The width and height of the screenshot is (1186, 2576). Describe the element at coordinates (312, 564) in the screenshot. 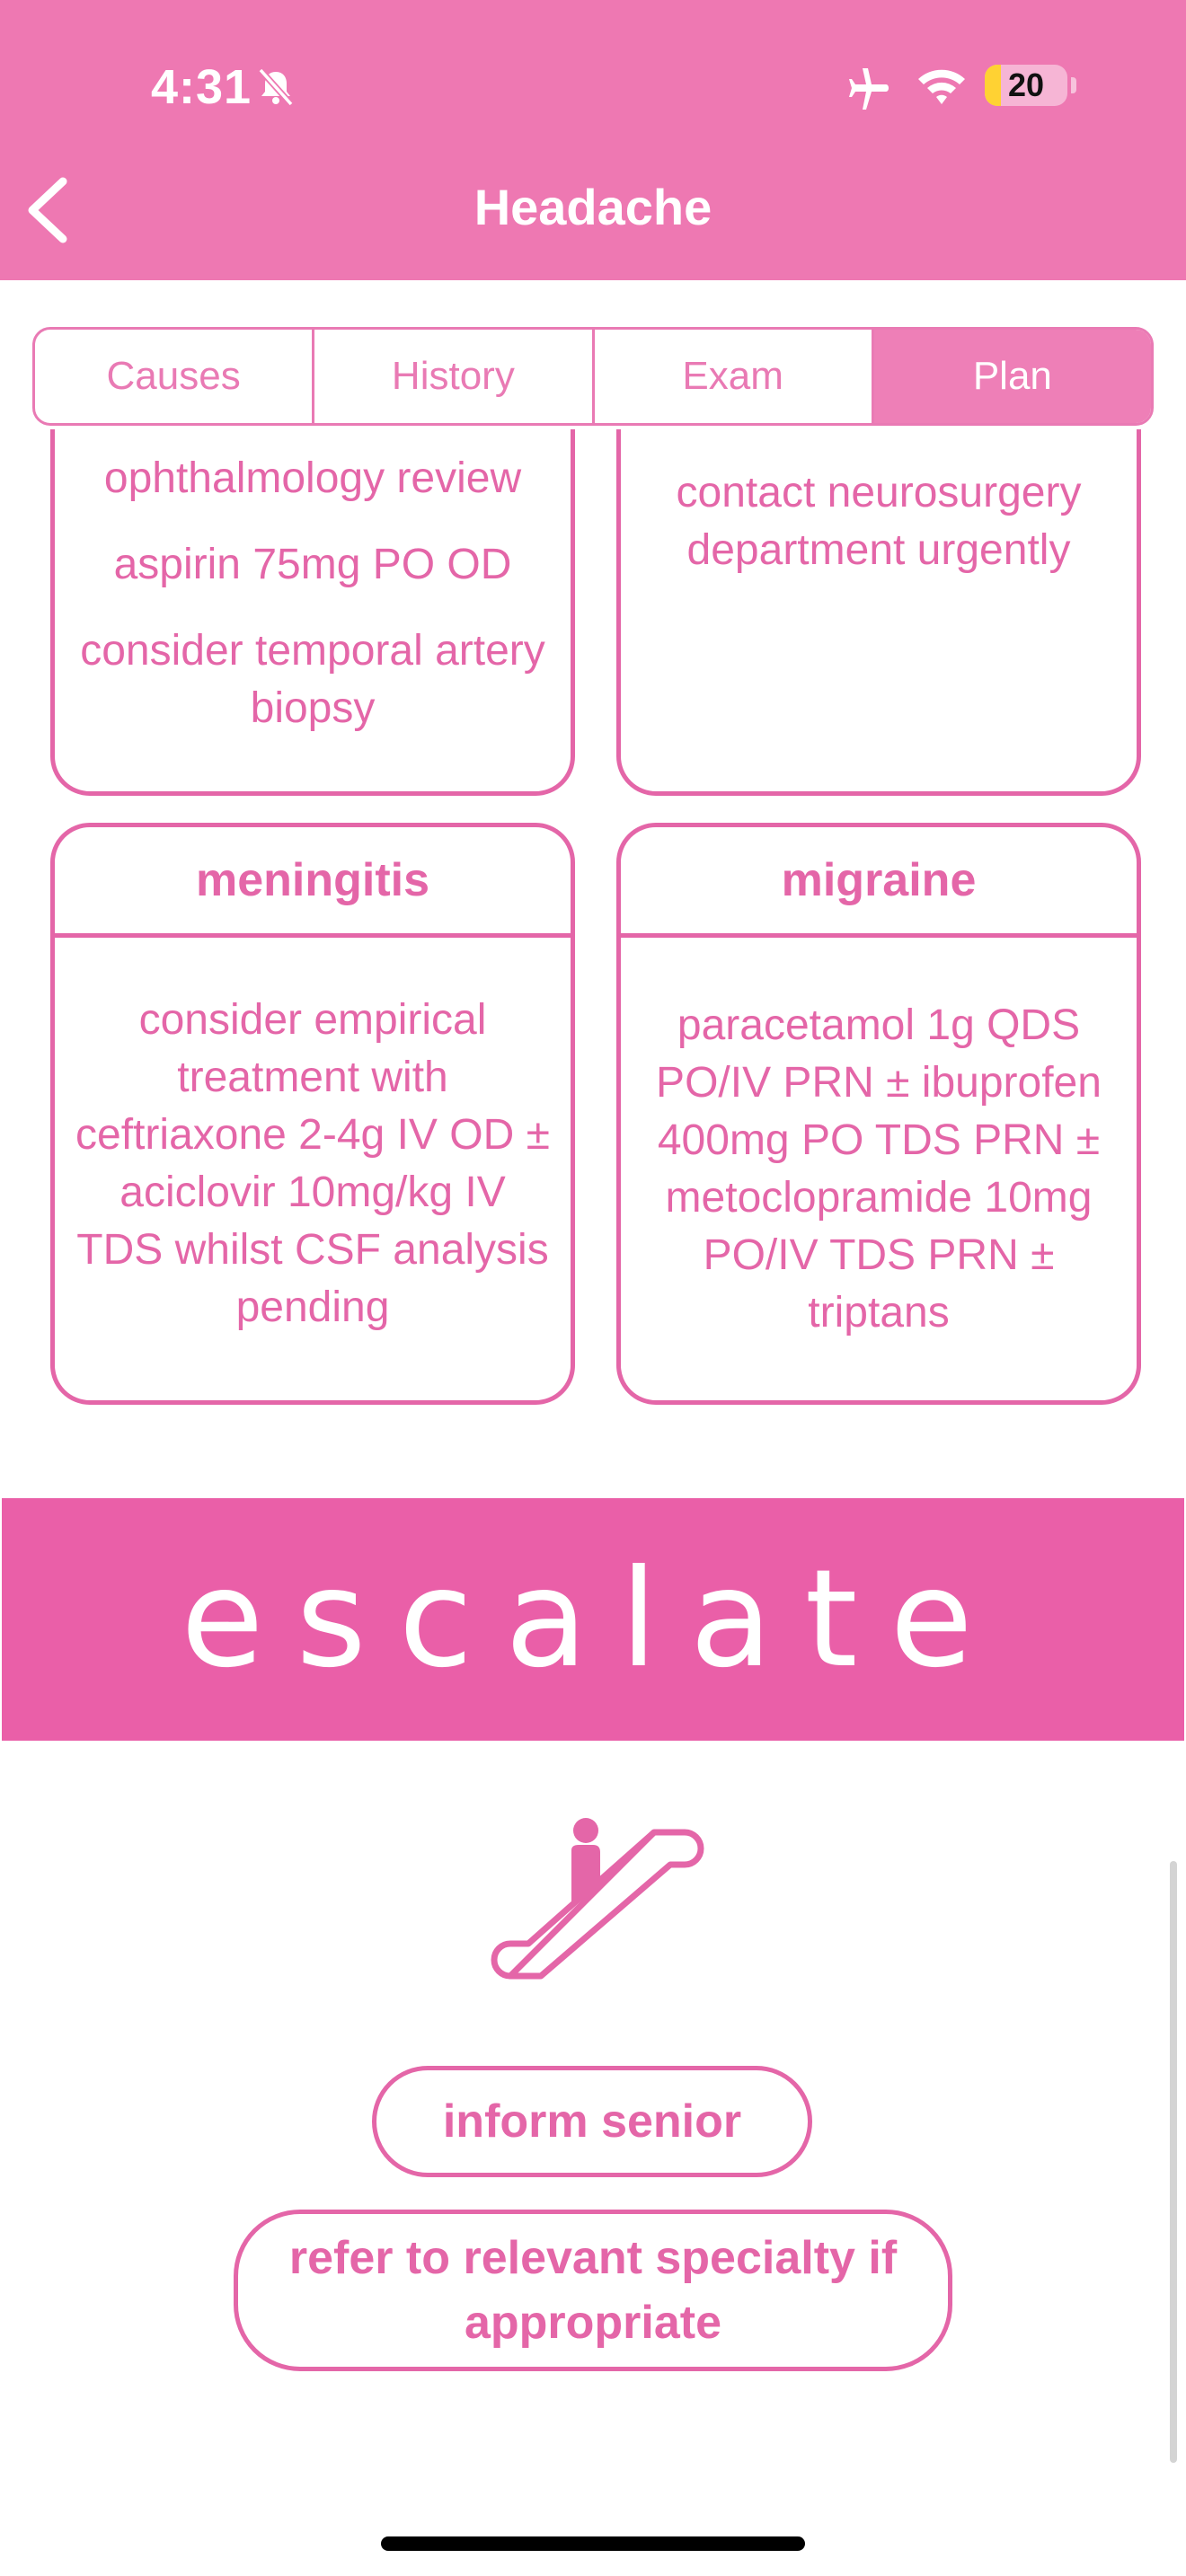

I see `plan-item: aspirin 75mg PO OD` at that location.